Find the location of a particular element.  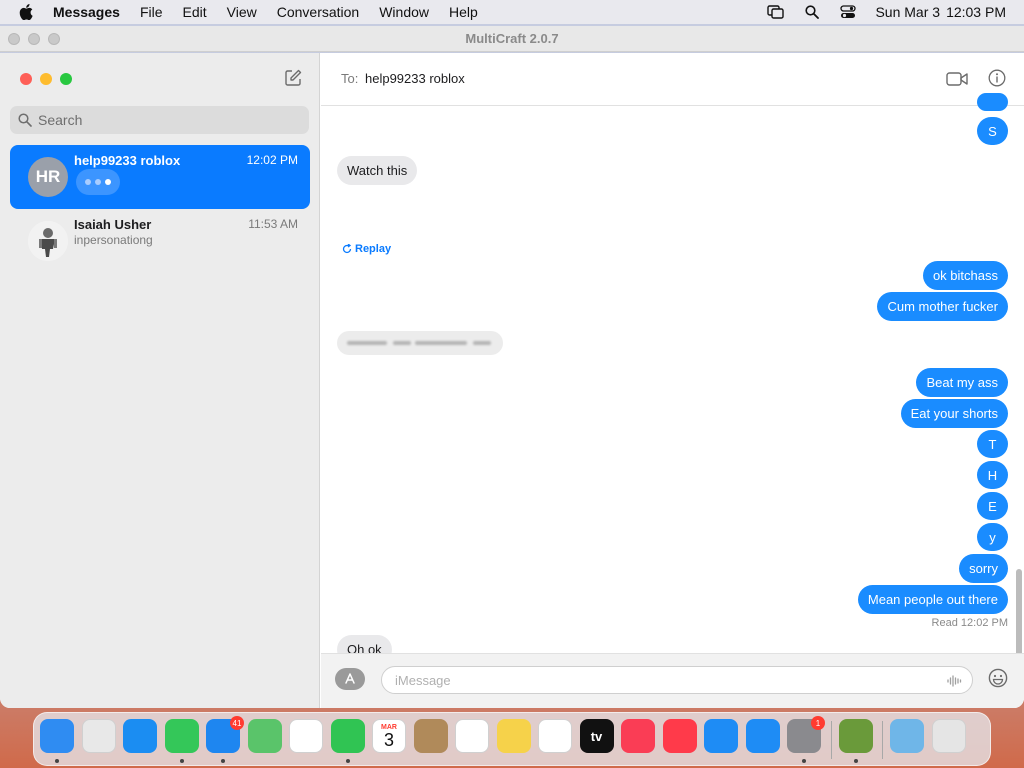

emoji-icon is located at coordinates (998, 678).